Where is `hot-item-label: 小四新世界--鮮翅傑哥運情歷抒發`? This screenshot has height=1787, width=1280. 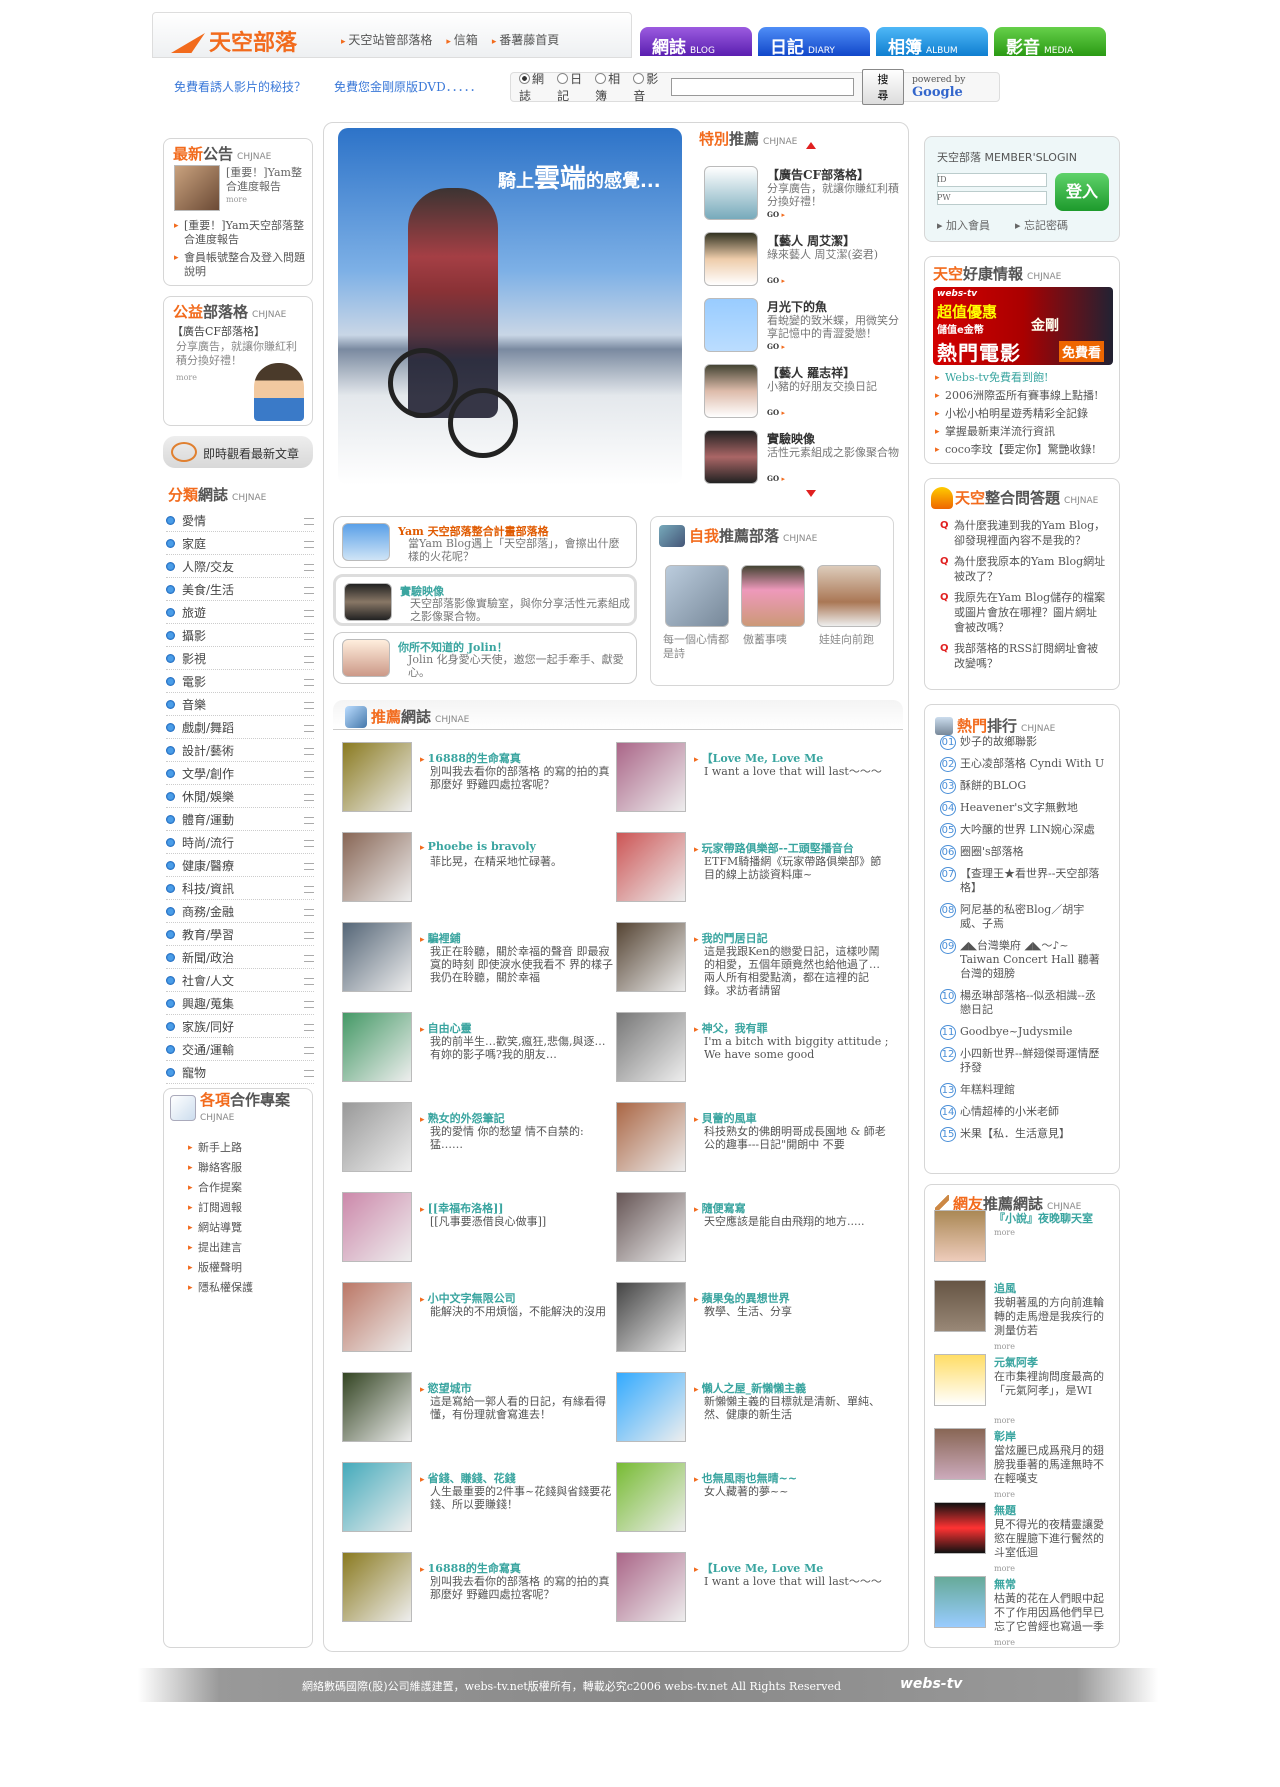
hot-item-label: 小四新世界--鮮翅傑哥運情歷抒發 is located at coordinates (1029, 1060).